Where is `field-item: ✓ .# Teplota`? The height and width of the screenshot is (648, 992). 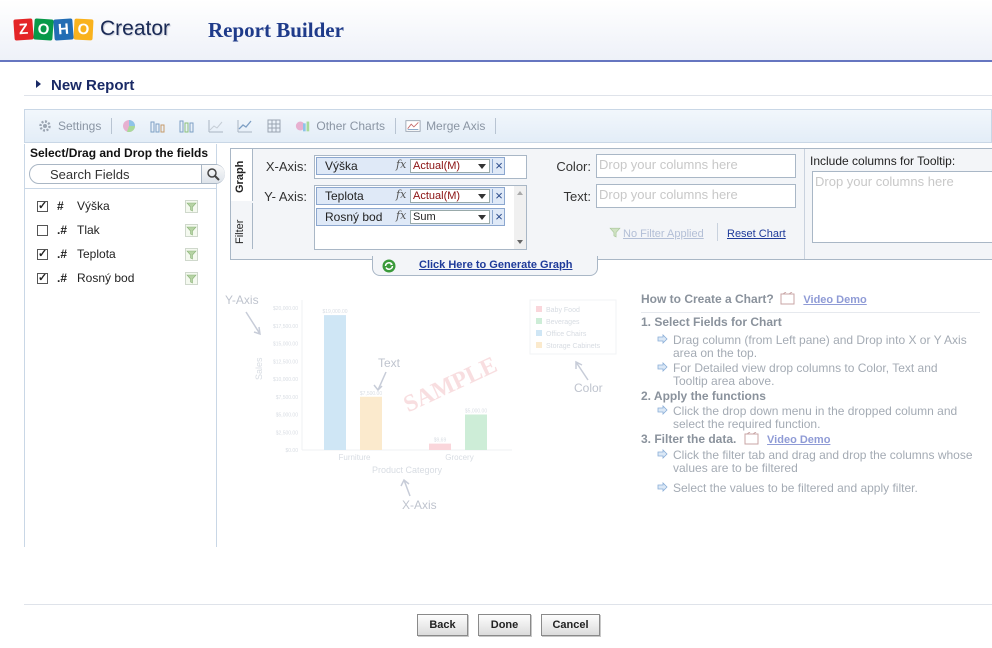 field-item: ✓ .# Teplota is located at coordinates (121, 254).